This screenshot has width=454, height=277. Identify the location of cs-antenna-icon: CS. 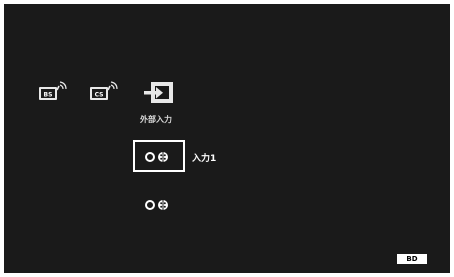
(104, 92).